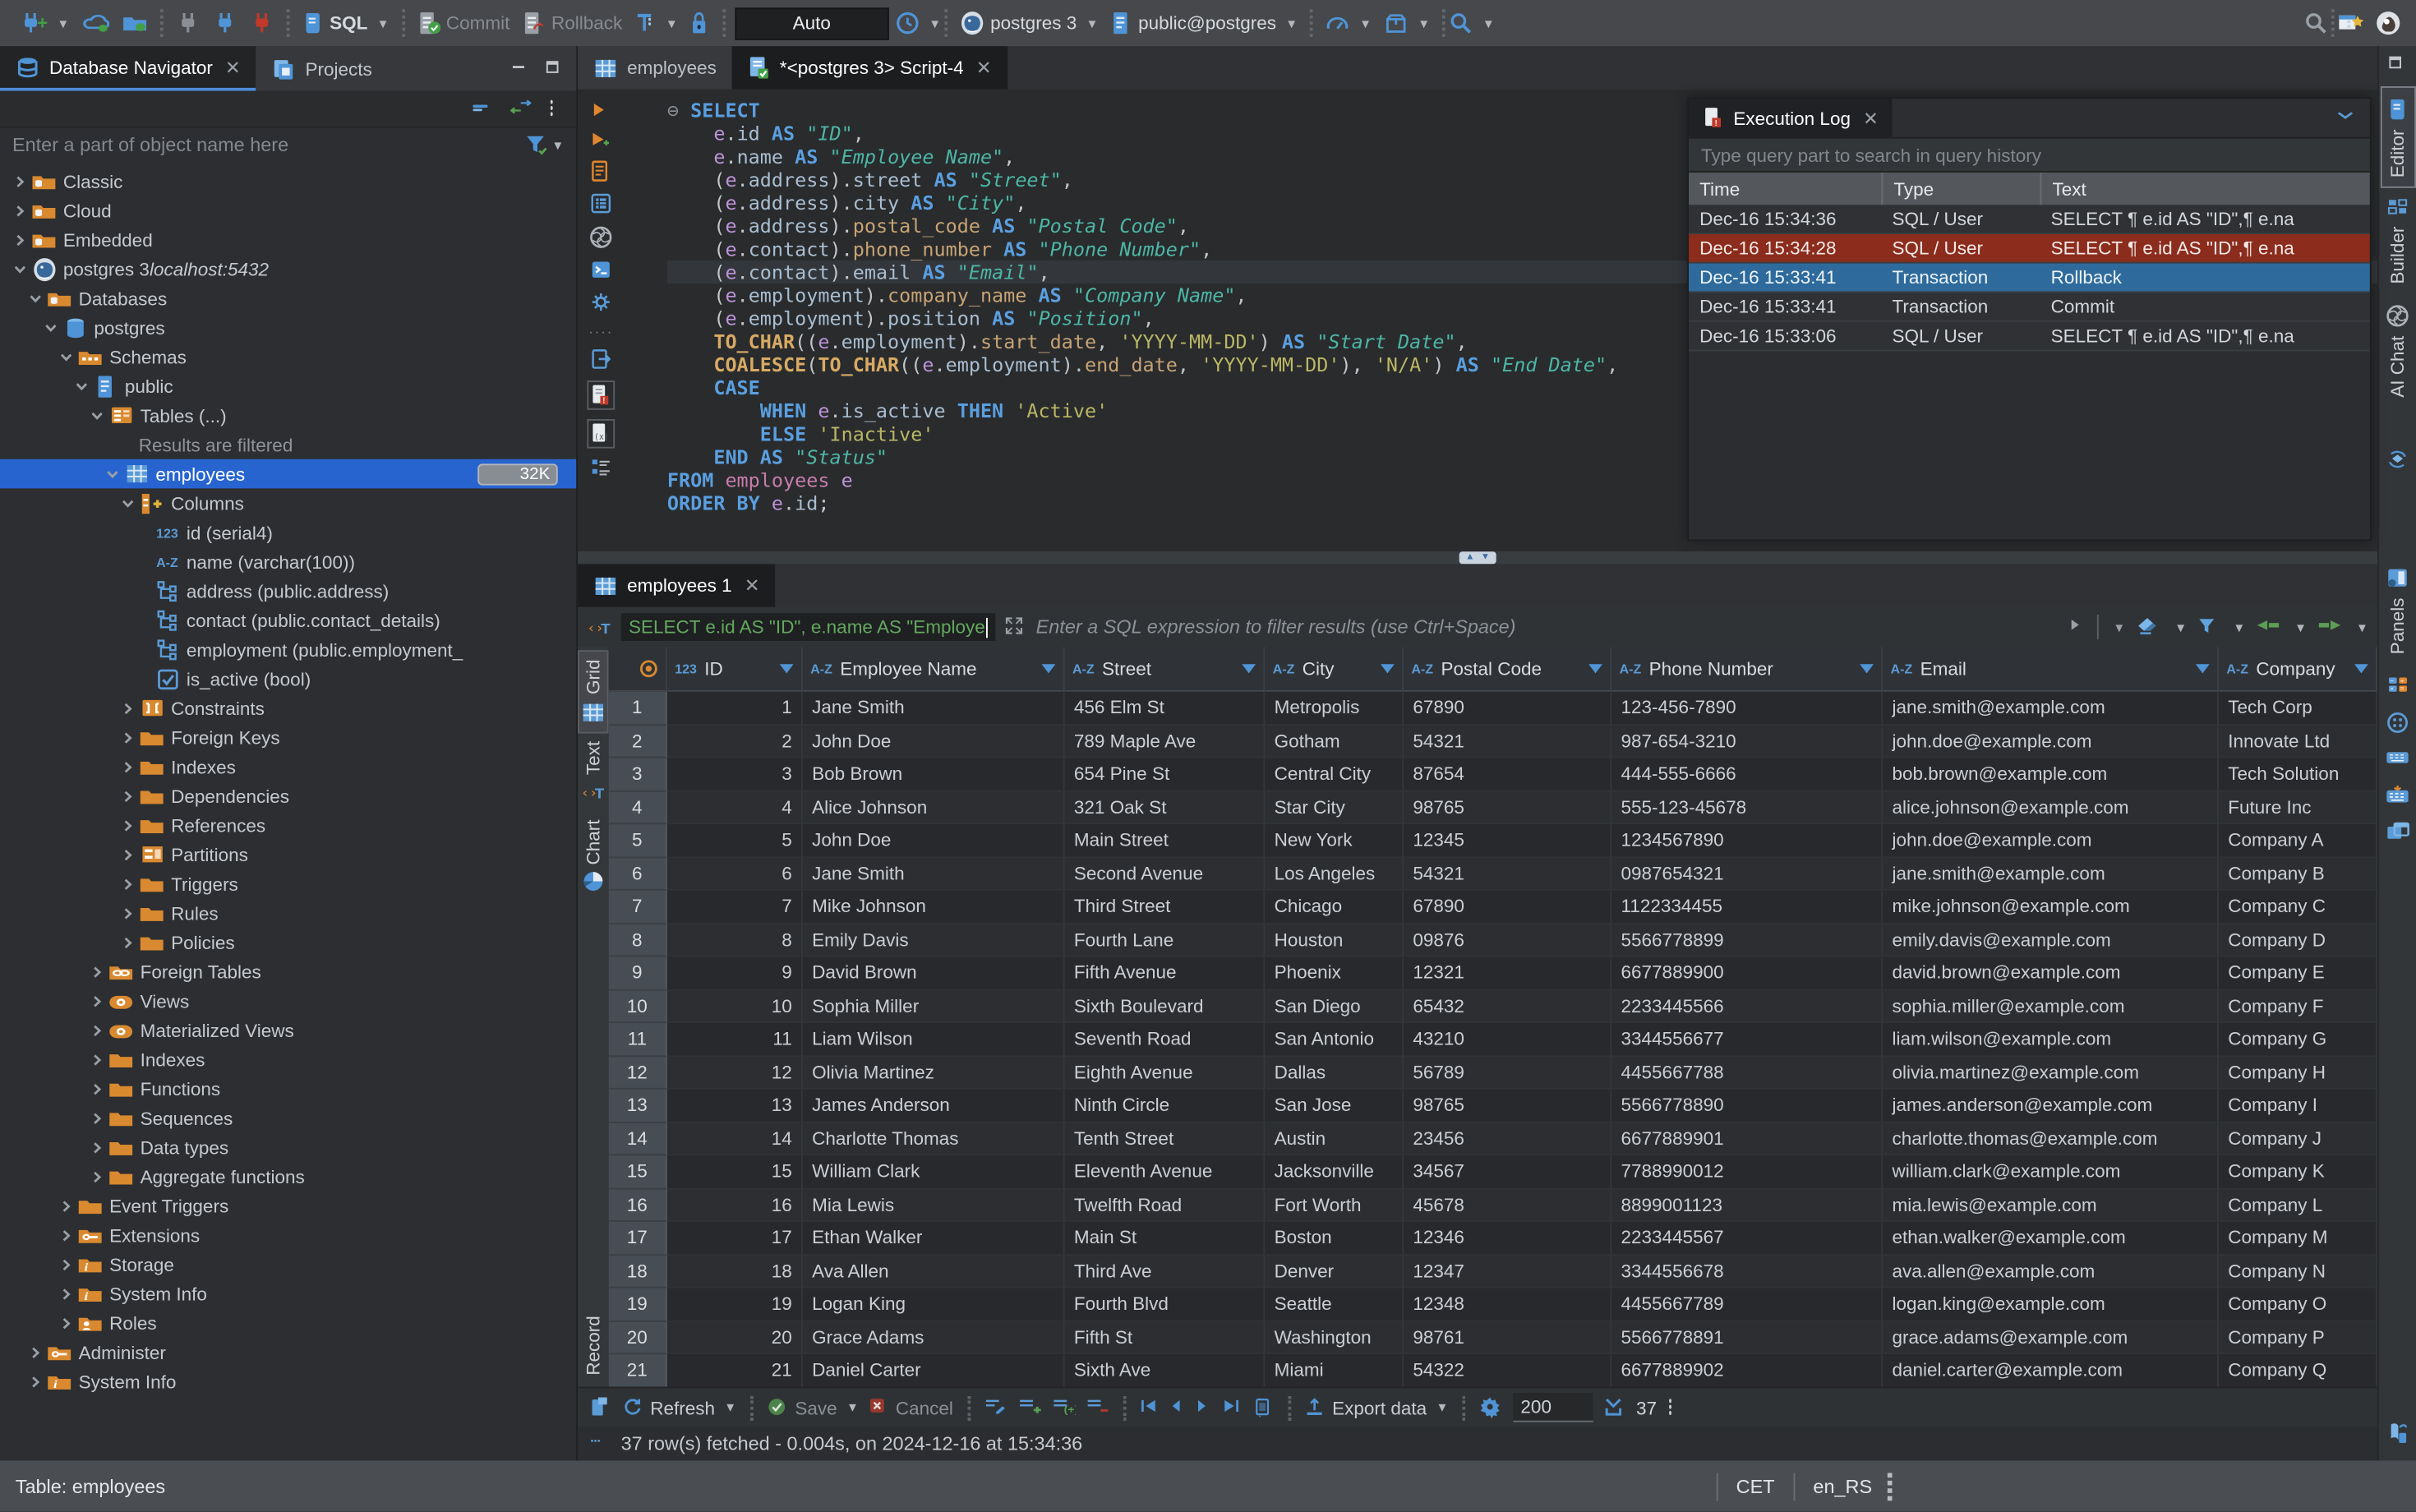 This screenshot has width=2416, height=1512. I want to click on grid-cell: John Doe, so click(933, 841).